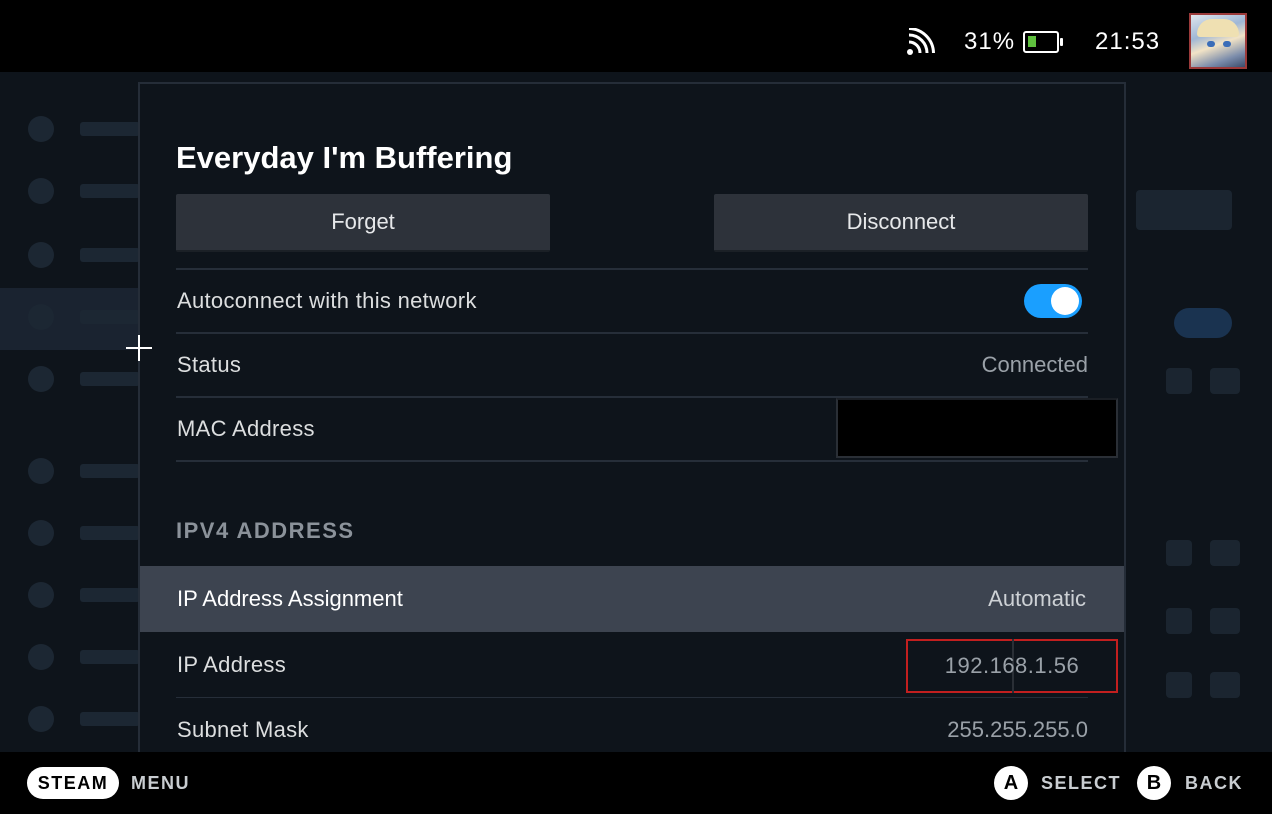  Describe the element at coordinates (632, 300) in the screenshot. I see `autoconnect-row: Autoconnect with this network` at that location.